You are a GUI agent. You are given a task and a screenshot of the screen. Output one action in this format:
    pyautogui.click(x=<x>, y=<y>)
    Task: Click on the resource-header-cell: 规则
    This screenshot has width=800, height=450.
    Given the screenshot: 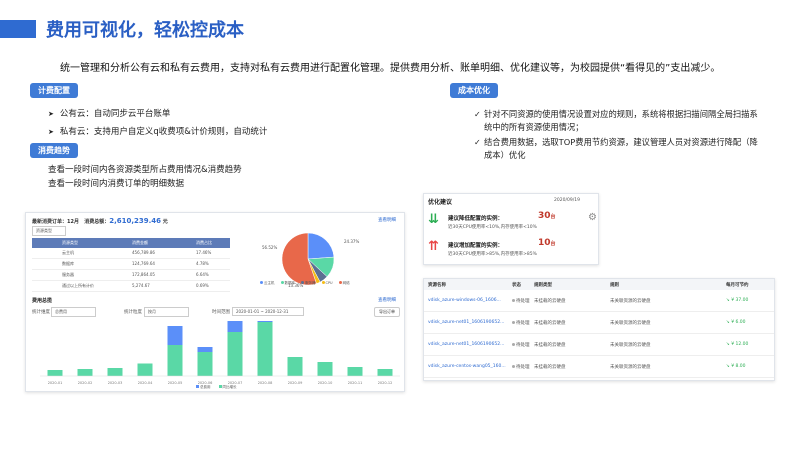 What is the action you would take?
    pyautogui.click(x=614, y=285)
    